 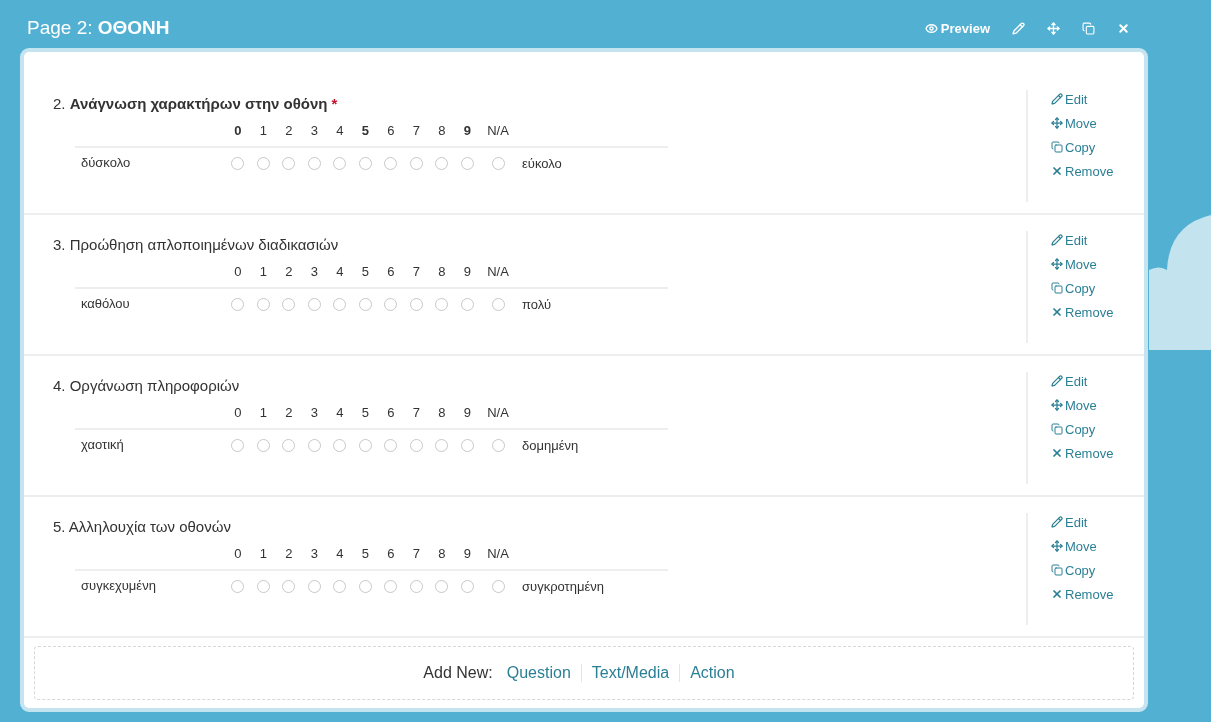 I want to click on add-link: Text/Media, so click(x=630, y=673).